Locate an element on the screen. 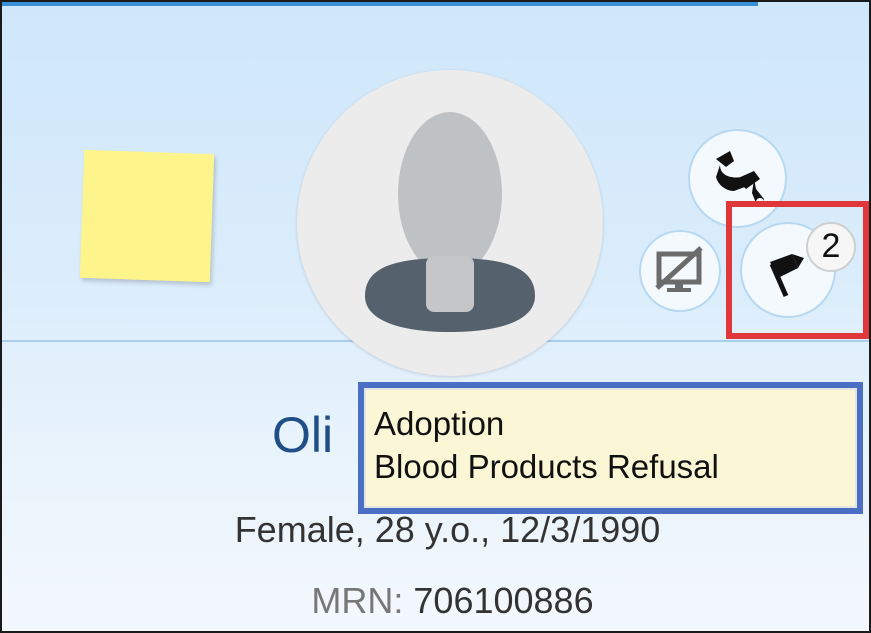 The height and width of the screenshot is (633, 871). sticky-note-icon is located at coordinates (147, 216).